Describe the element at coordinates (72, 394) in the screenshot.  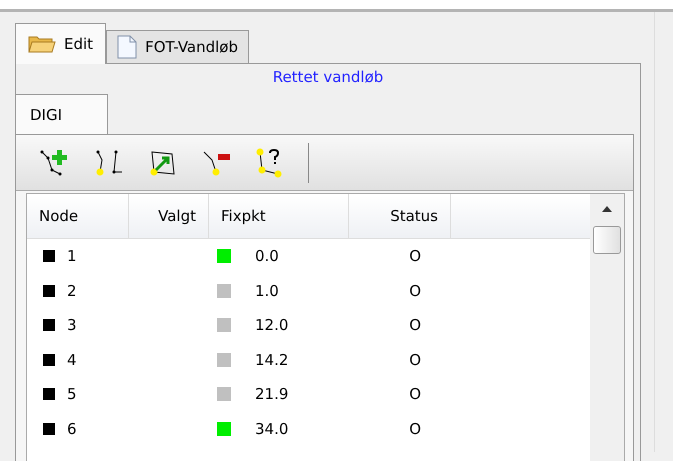
I see `table-cell: 5` at that location.